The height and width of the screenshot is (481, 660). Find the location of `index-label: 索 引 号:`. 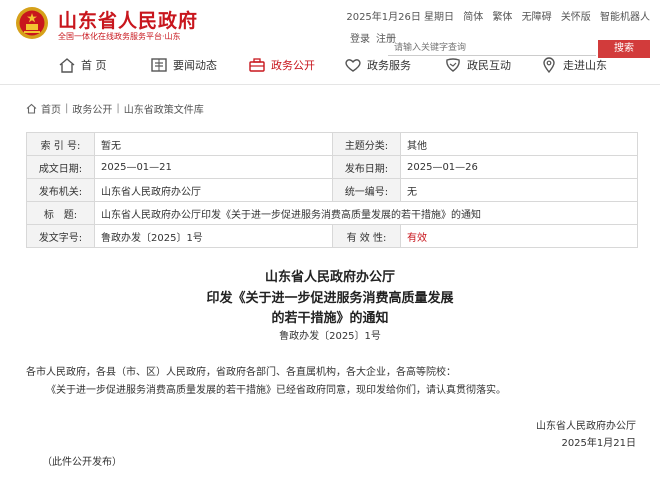

index-label: 索 引 号: is located at coordinates (60, 144).